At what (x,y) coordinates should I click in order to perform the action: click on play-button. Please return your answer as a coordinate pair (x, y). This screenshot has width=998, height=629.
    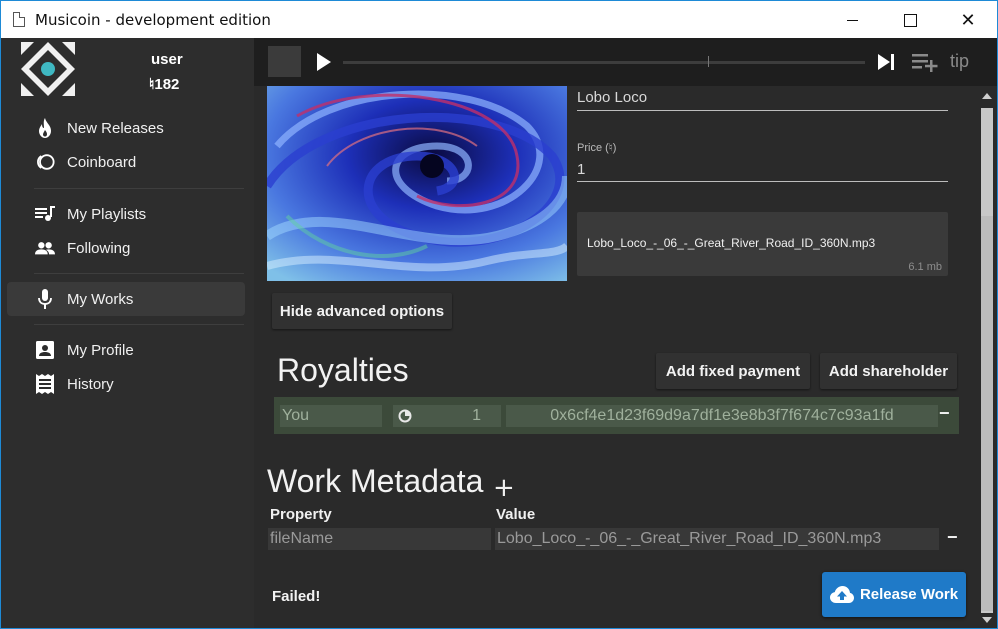
    Looking at the image, I should click on (324, 62).